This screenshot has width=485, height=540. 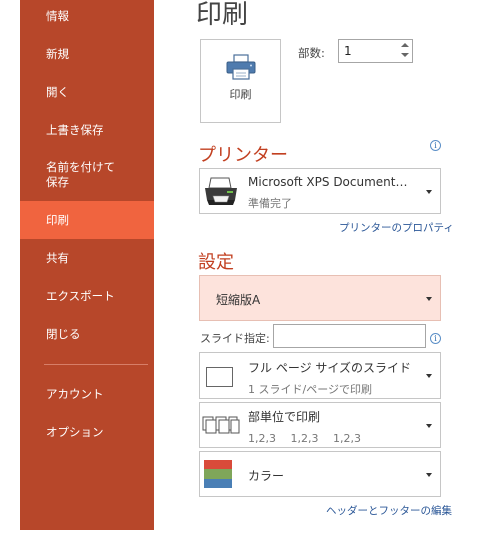 I want to click on nav-item-save-as: 名前を付けて 保存, so click(x=87, y=175).